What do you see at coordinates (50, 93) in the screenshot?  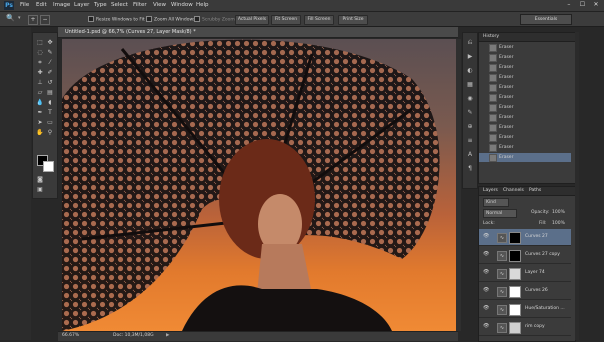 I see `gradient-tool-icon: ▤` at bounding box center [50, 93].